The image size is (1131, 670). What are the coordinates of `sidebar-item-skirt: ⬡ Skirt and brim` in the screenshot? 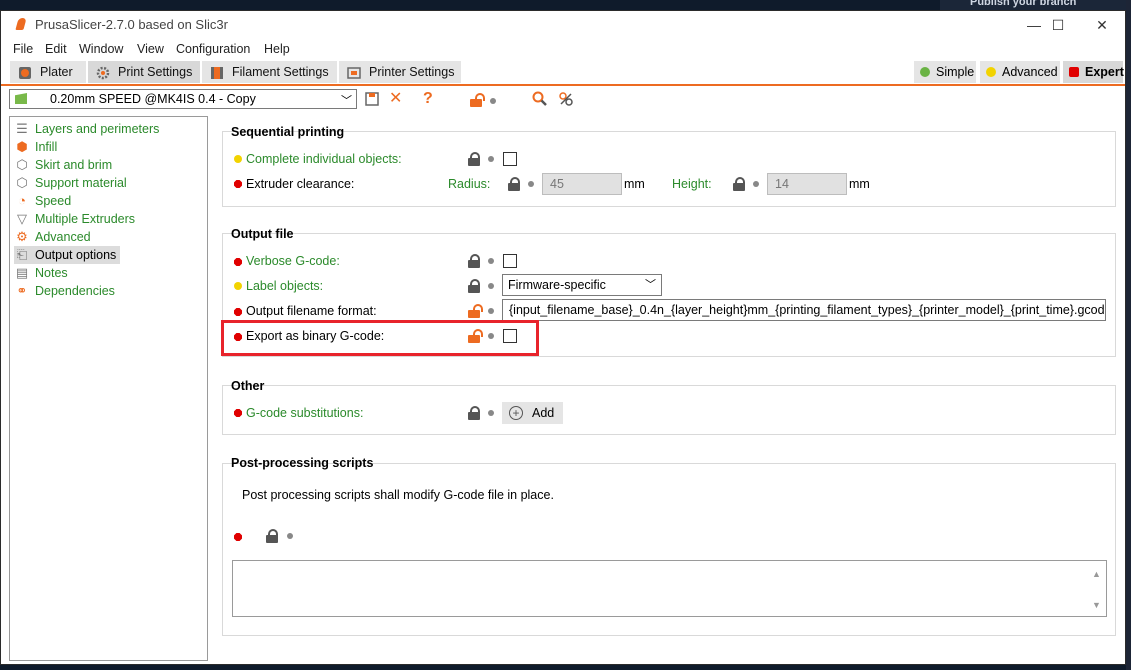 It's located at (63, 165).